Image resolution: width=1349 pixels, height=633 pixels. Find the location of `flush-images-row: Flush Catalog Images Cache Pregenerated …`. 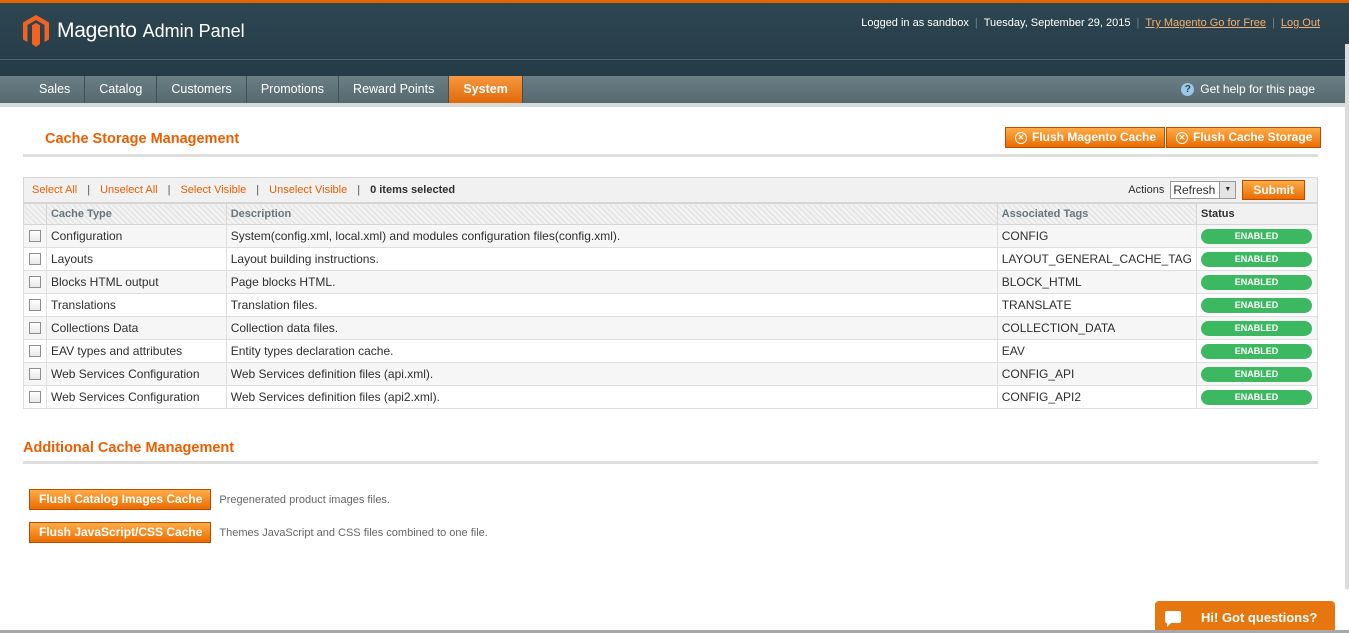

flush-images-row: Flush Catalog Images Cache Pregenerated … is located at coordinates (209, 499).